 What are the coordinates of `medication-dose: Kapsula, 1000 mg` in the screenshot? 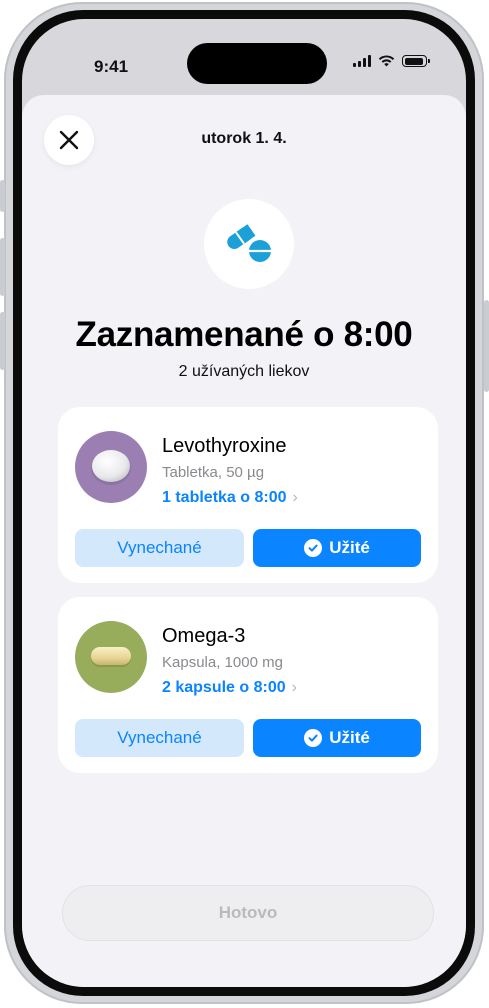 It's located at (222, 662).